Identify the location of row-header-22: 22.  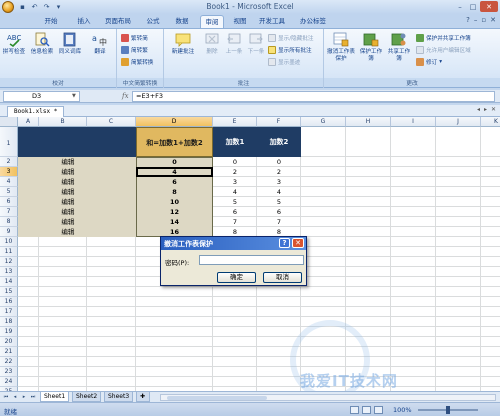
(9, 362).